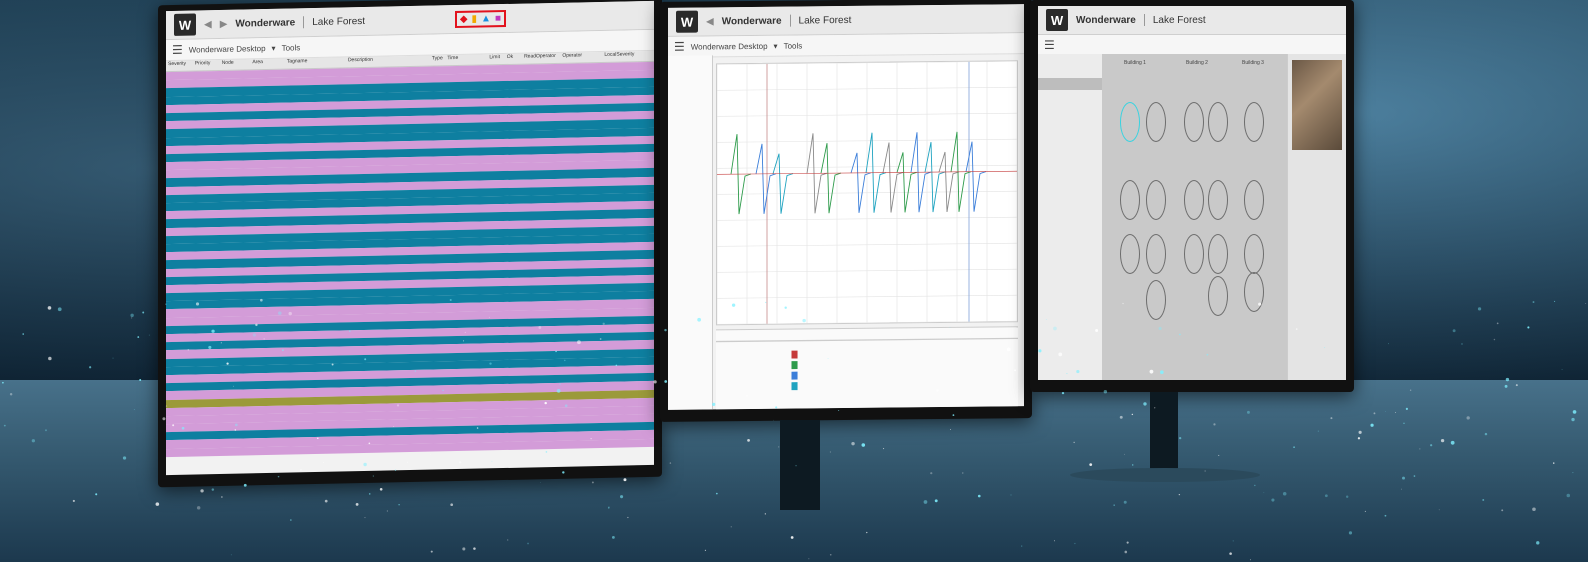 This screenshot has height=562, width=1588. What do you see at coordinates (1317, 105) in the screenshot?
I see `facility-photo` at bounding box center [1317, 105].